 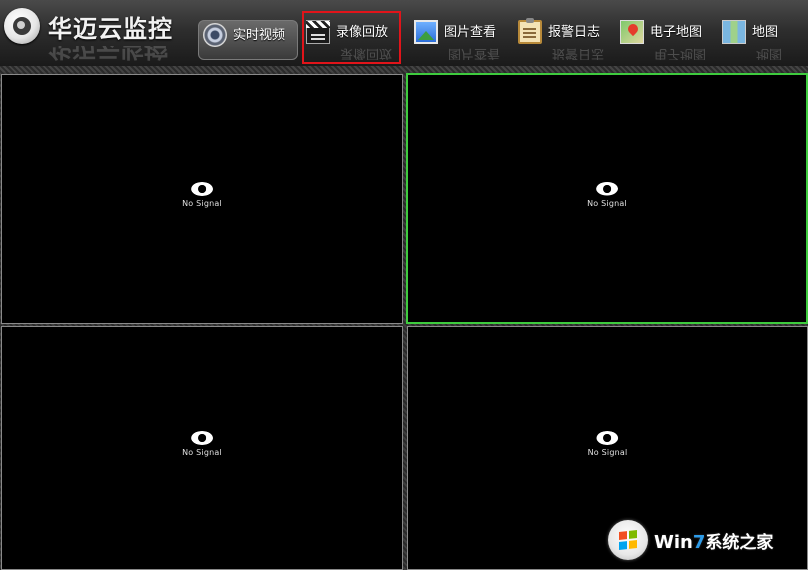 What do you see at coordinates (632, 32) in the screenshot?
I see `map-pin-icon` at bounding box center [632, 32].